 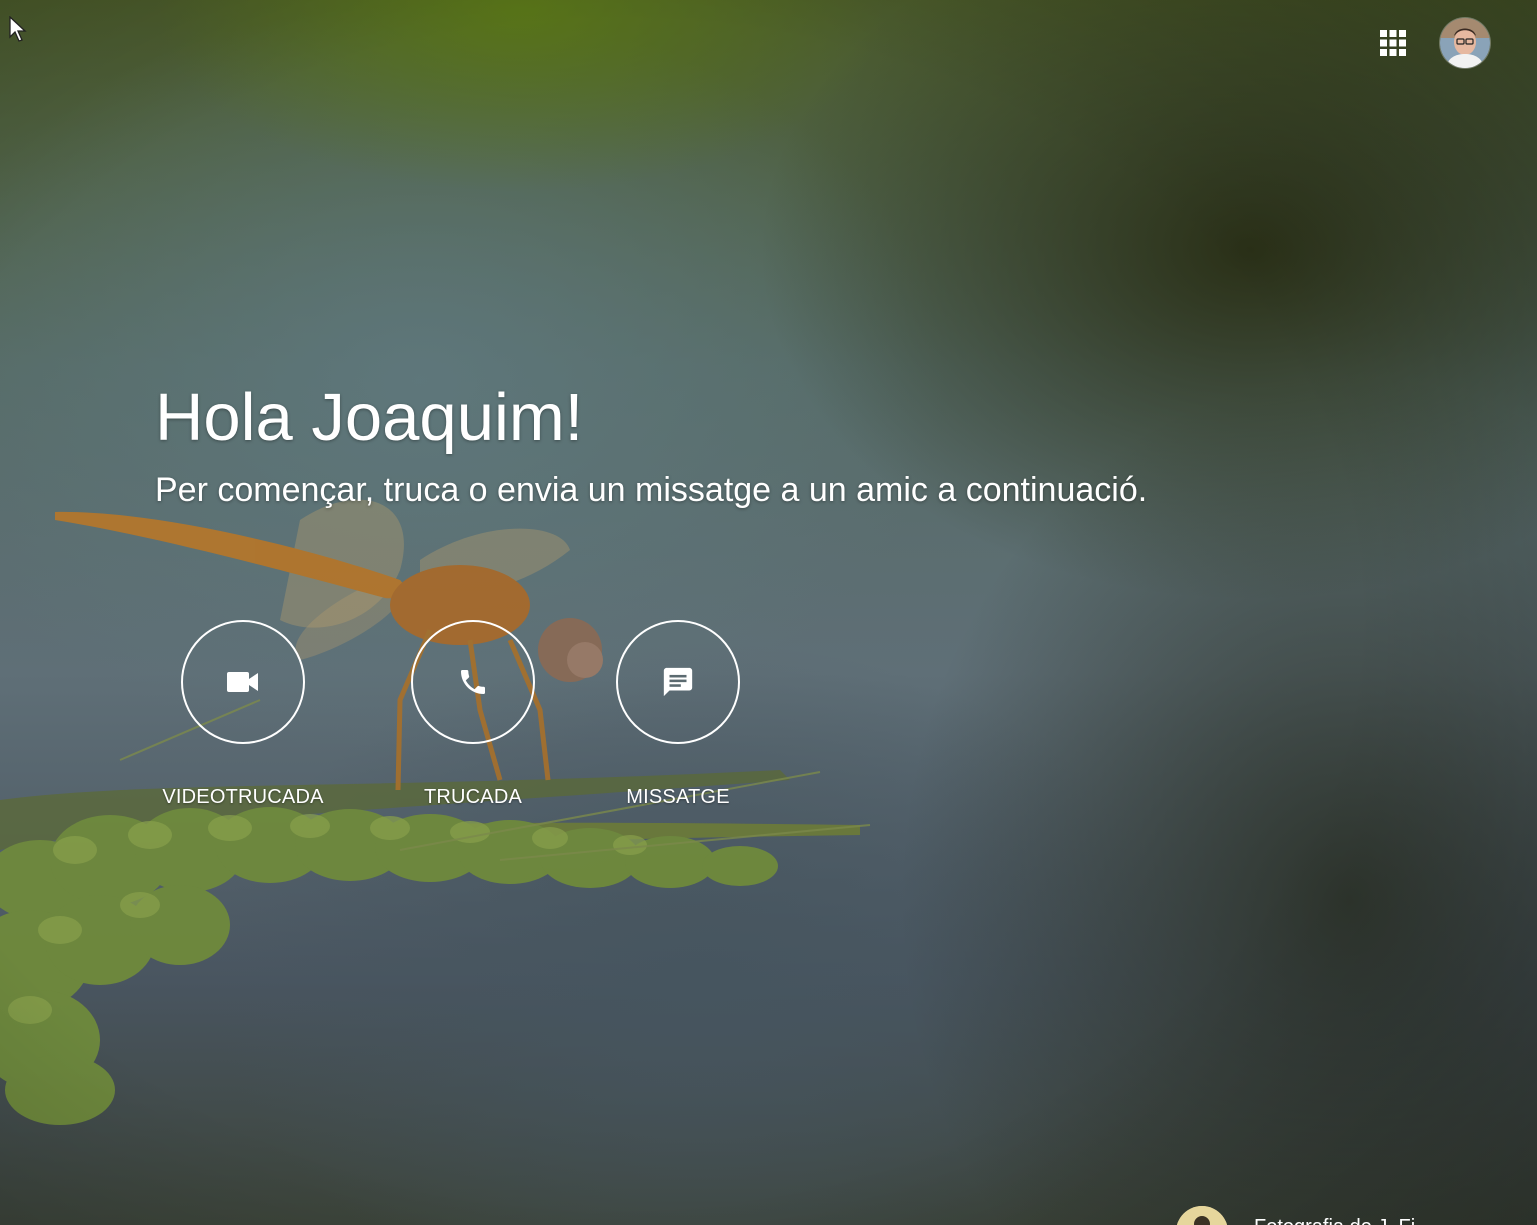 What do you see at coordinates (473, 797) in the screenshot?
I see `call-label: TRUCADA` at bounding box center [473, 797].